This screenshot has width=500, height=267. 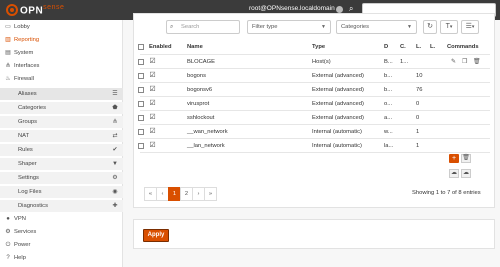 What do you see at coordinates (27, 40) in the screenshot?
I see `sidebar-item-label: Reporting` at bounding box center [27, 40].